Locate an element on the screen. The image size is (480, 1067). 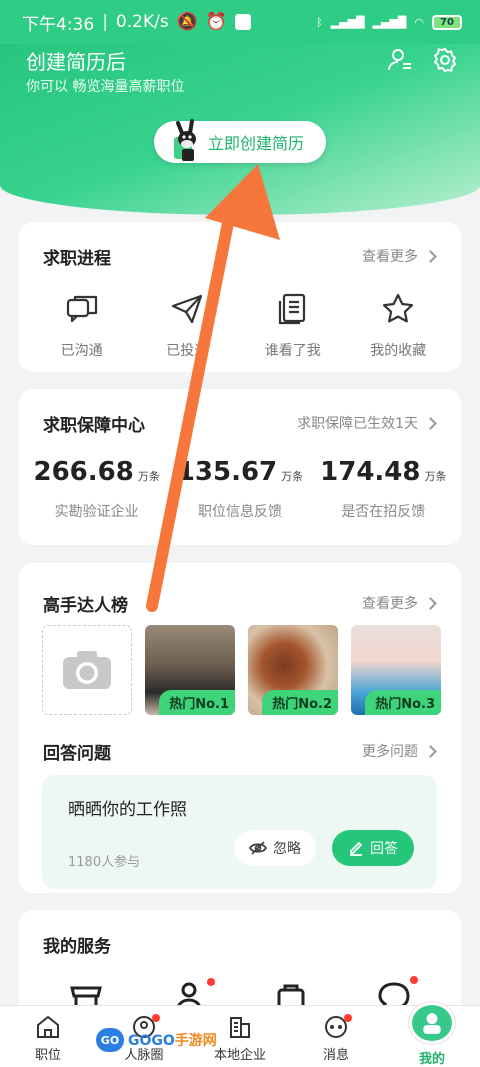
signal-icon: ▂▄▆█ is located at coordinates (347, 22).